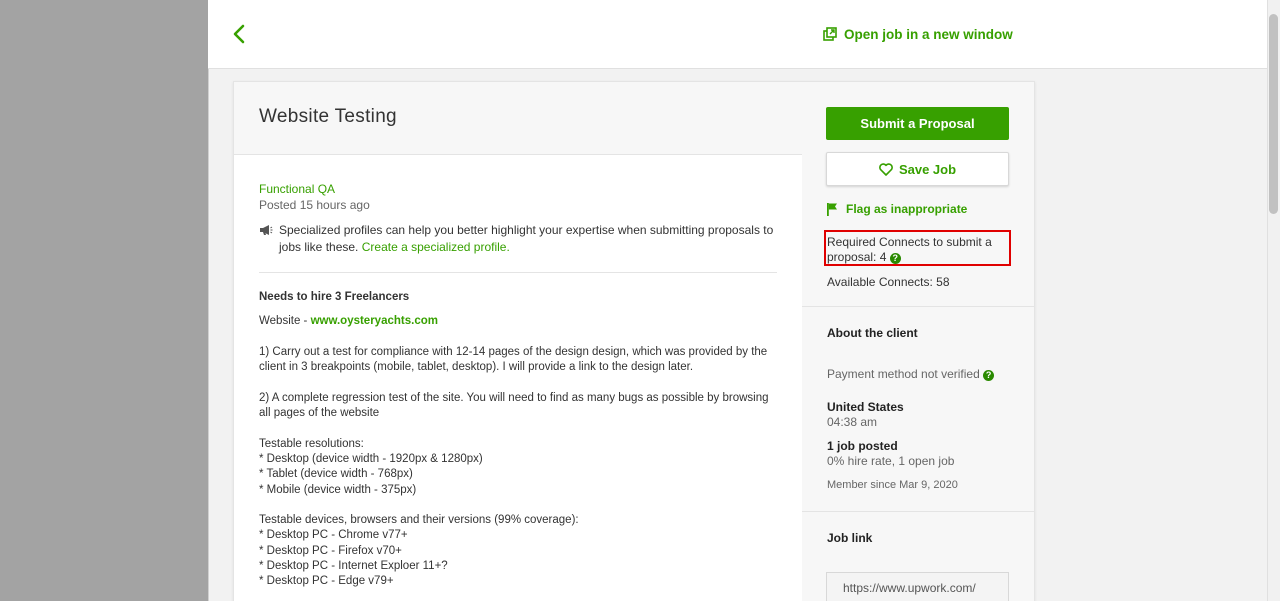 The height and width of the screenshot is (601, 1280). I want to click on client-member-since: Member since Mar 9, 2020, so click(892, 485).